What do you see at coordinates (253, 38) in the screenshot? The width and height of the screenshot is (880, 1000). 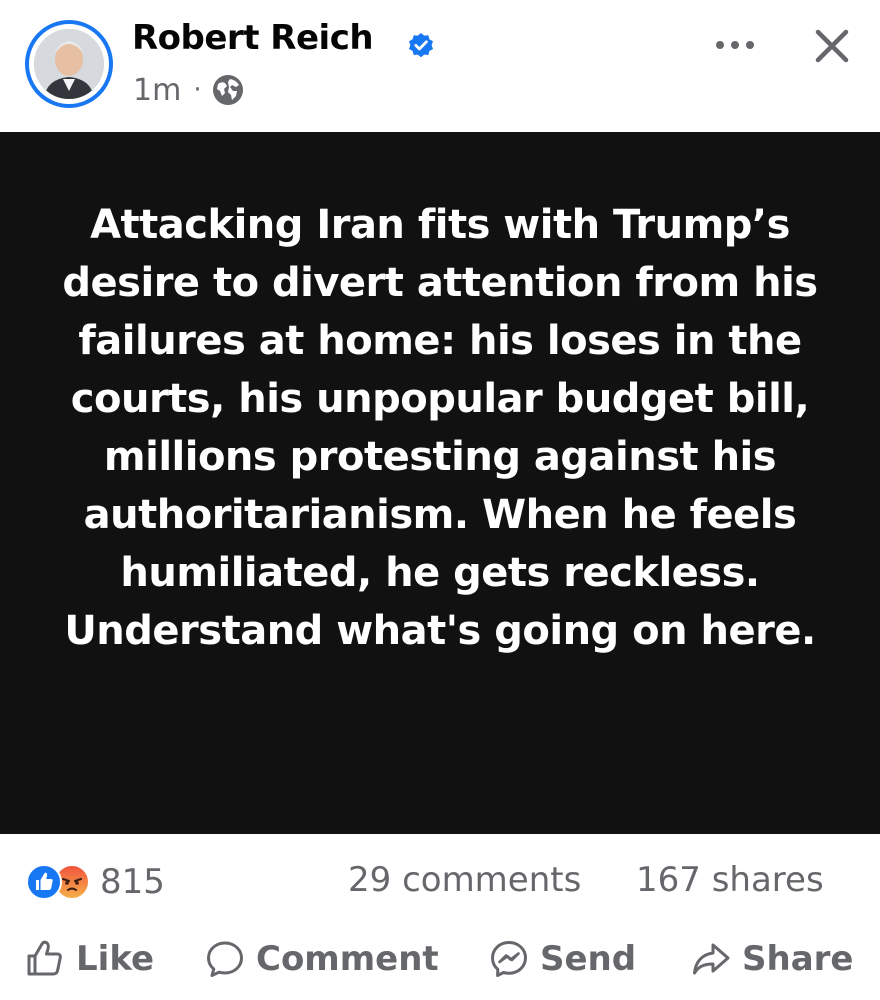 I see `author-name: Robert Reich` at bounding box center [253, 38].